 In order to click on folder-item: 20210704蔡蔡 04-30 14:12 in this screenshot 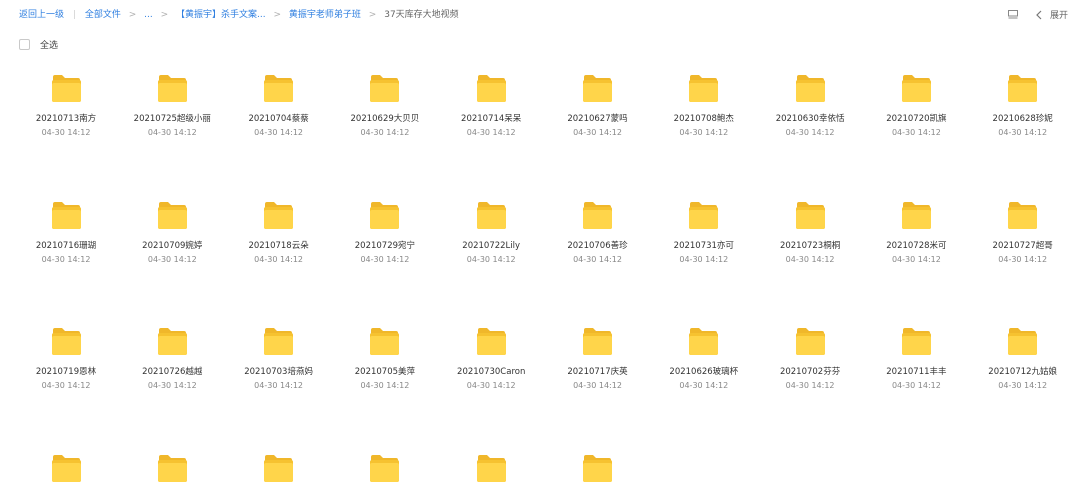, I will do `click(279, 106)`.